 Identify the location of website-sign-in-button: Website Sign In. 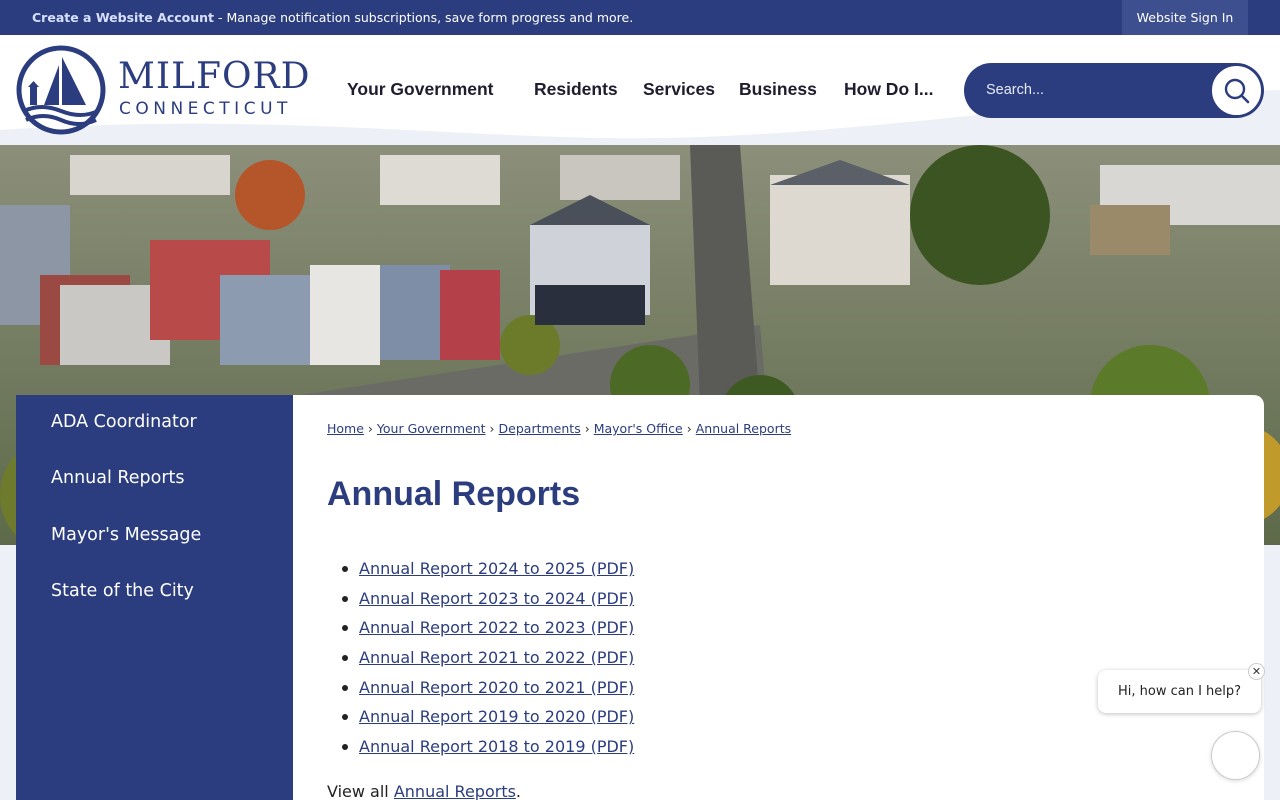
(1185, 17).